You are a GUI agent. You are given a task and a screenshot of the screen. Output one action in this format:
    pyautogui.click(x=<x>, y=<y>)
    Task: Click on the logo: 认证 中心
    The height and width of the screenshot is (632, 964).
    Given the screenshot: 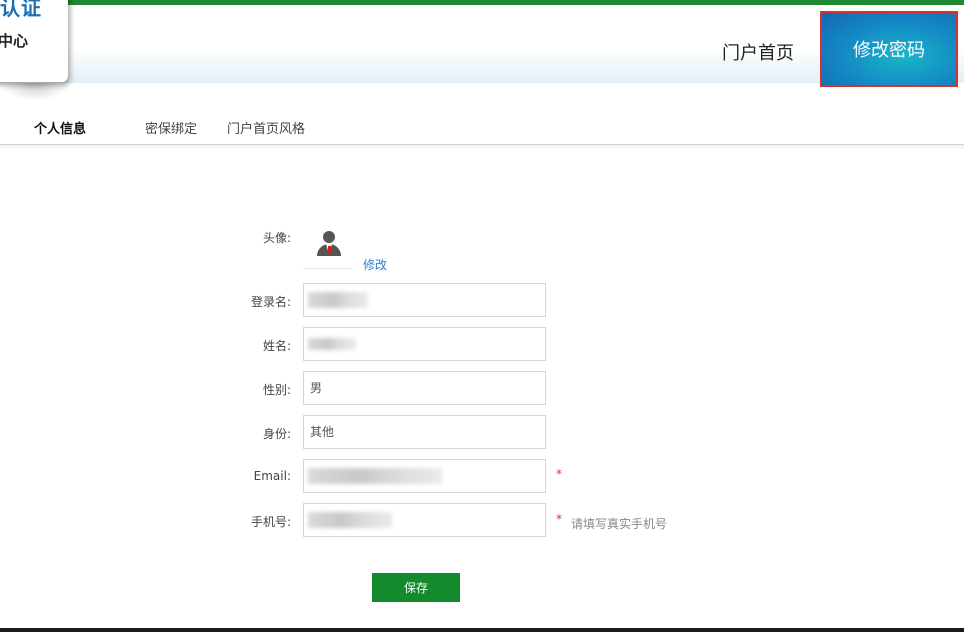 What is the action you would take?
    pyautogui.click(x=34, y=41)
    